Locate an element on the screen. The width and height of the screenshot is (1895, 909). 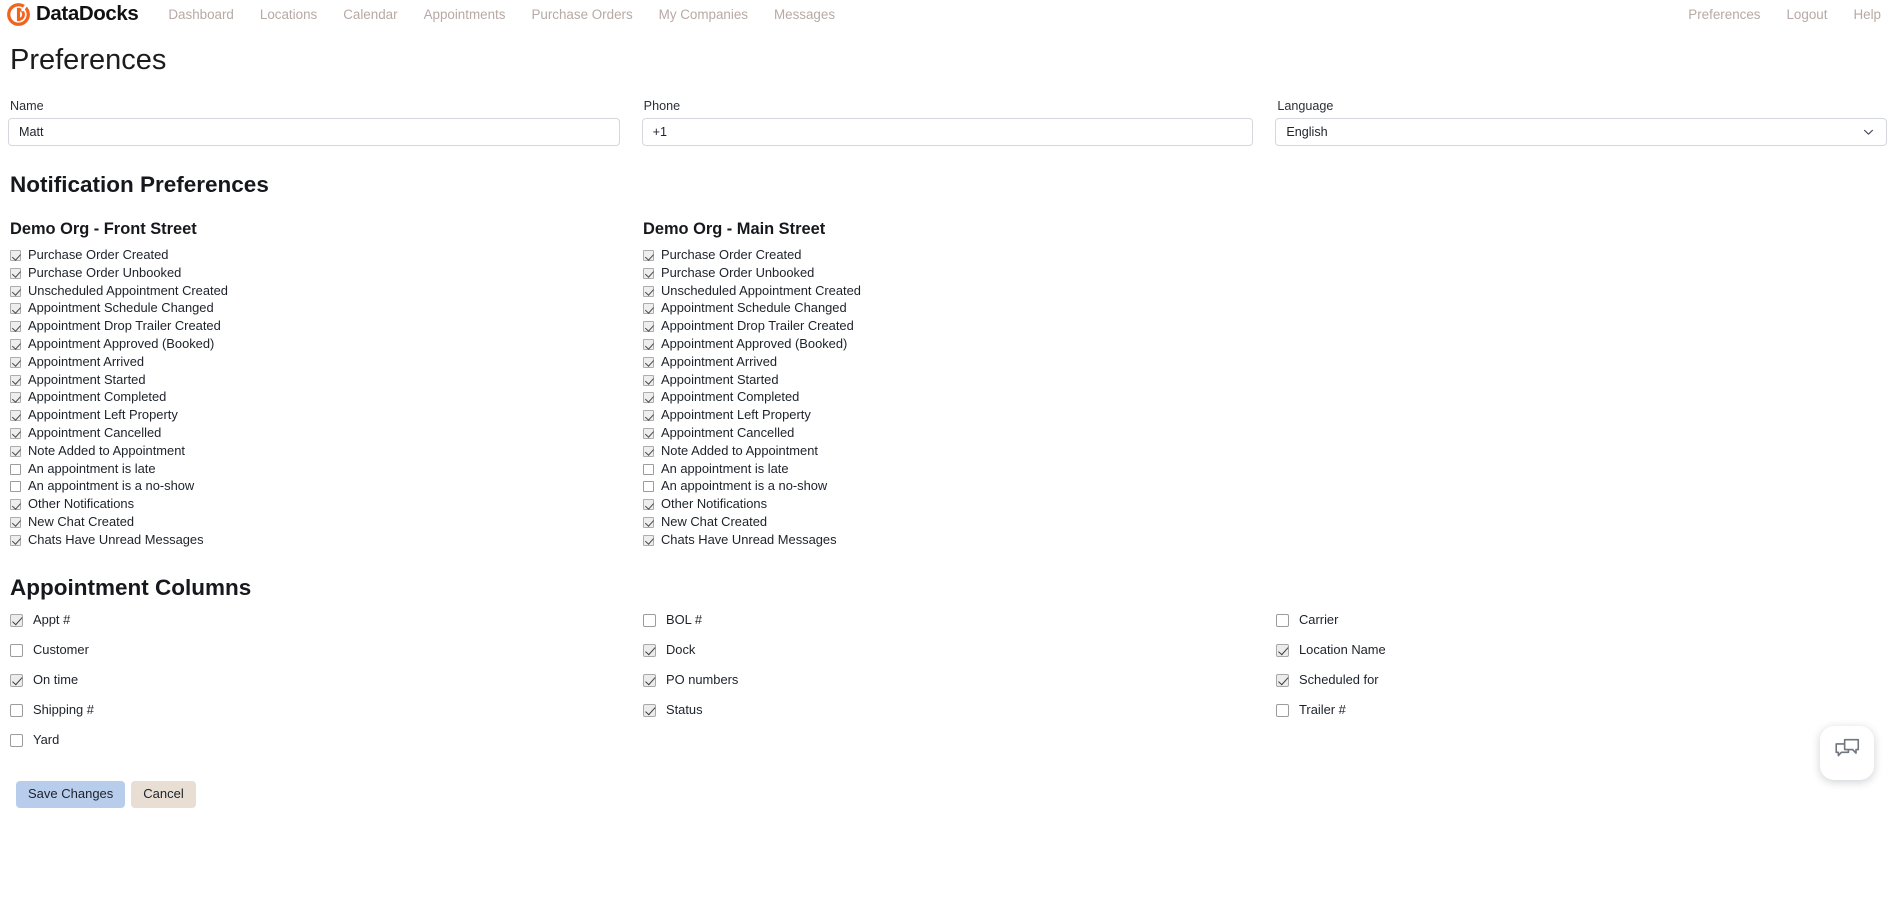
appointment-column-row: PO numbers is located at coordinates (957, 680).